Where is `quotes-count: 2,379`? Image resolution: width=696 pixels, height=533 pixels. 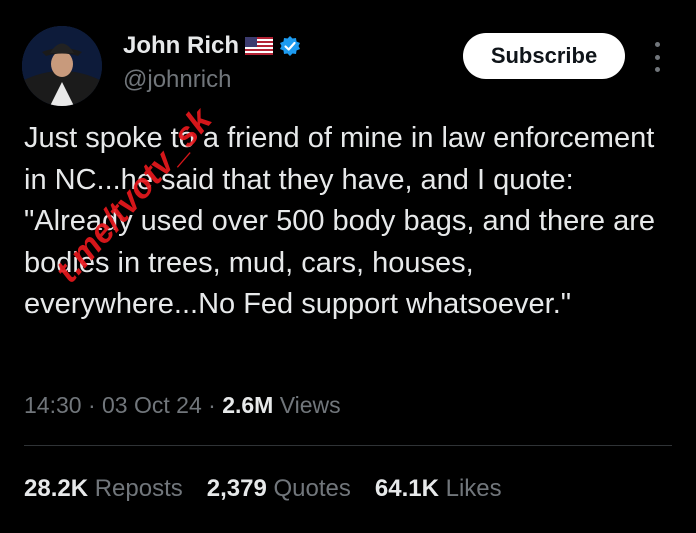 quotes-count: 2,379 is located at coordinates (236, 488).